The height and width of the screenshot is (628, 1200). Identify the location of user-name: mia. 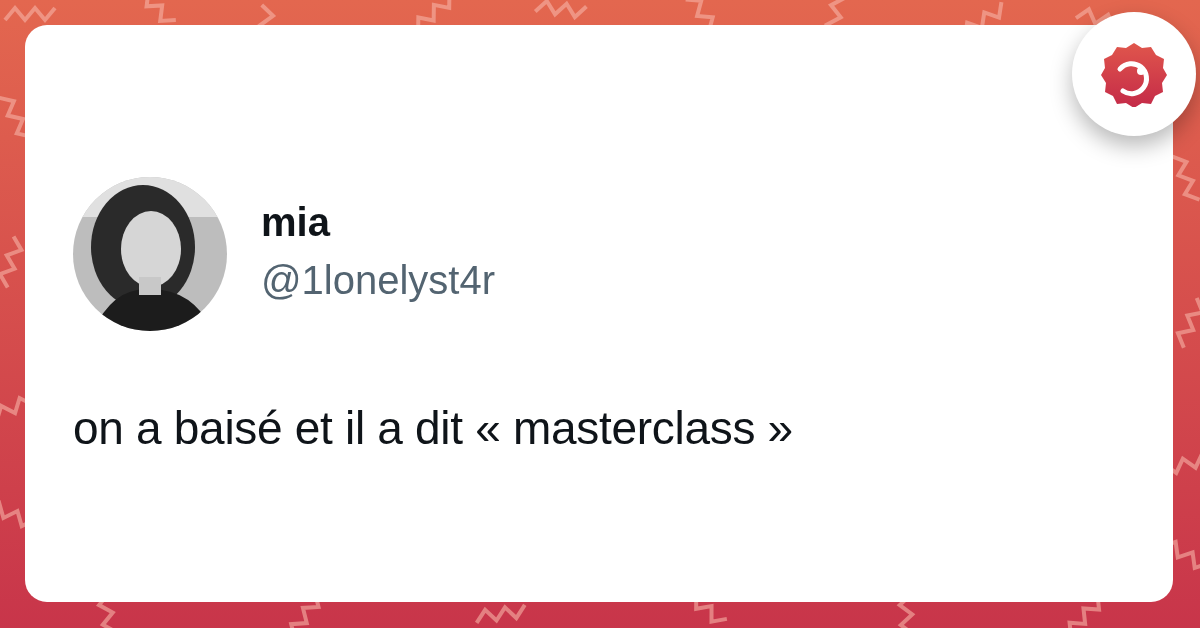
(296, 222).